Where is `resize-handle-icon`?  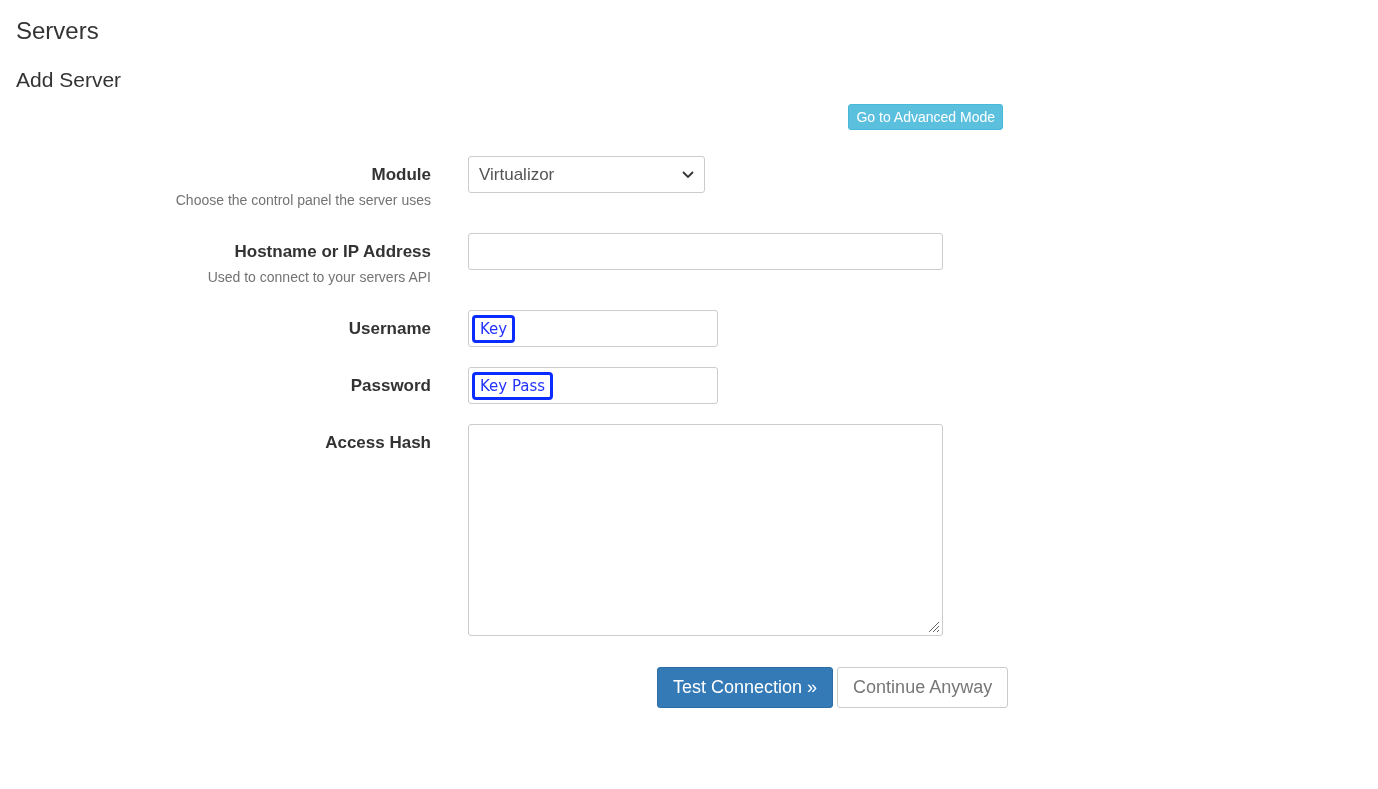
resize-handle-icon is located at coordinates (933, 626).